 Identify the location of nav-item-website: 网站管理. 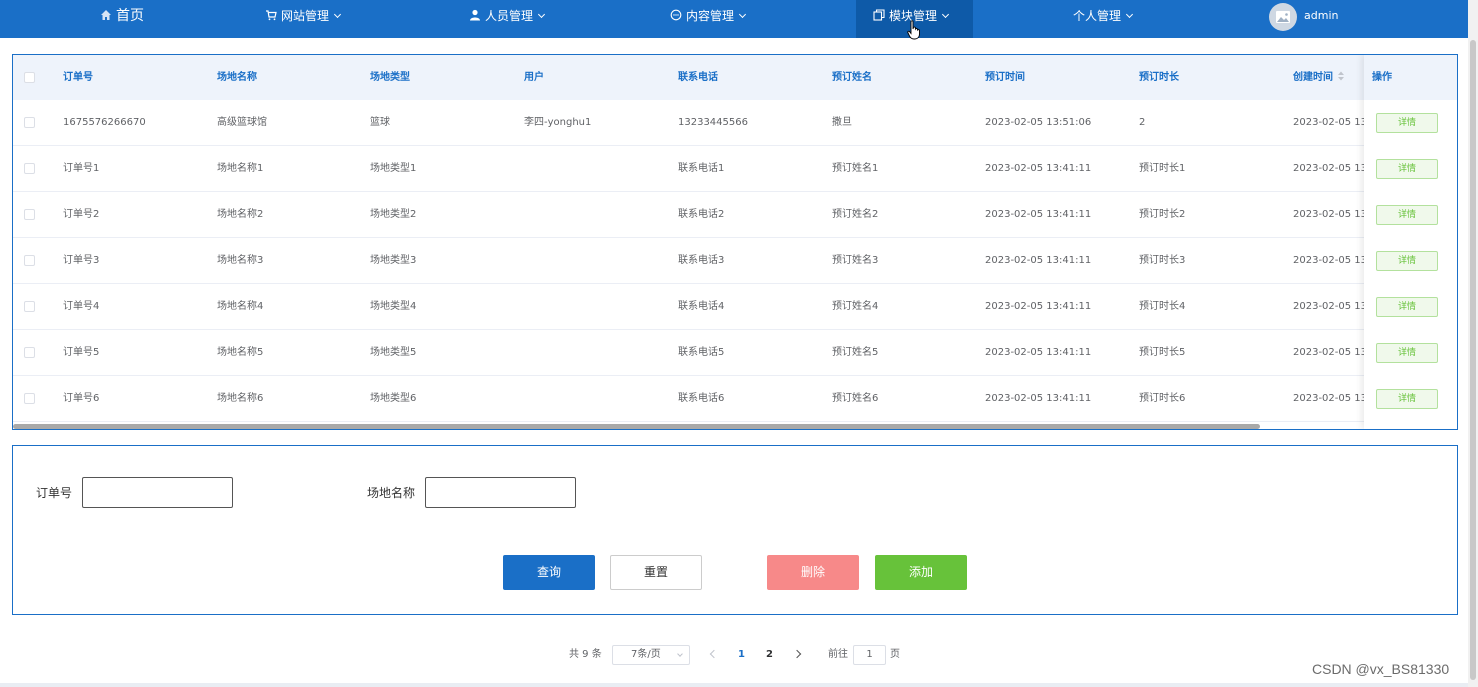
(303, 19).